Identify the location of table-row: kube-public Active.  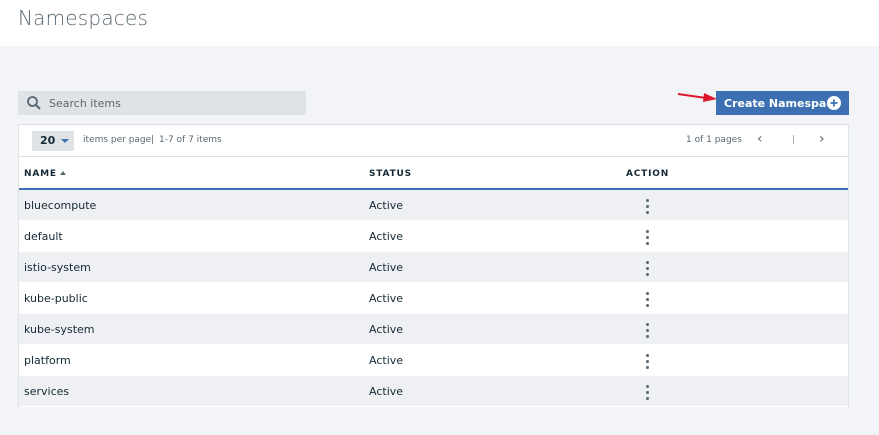
(433, 298).